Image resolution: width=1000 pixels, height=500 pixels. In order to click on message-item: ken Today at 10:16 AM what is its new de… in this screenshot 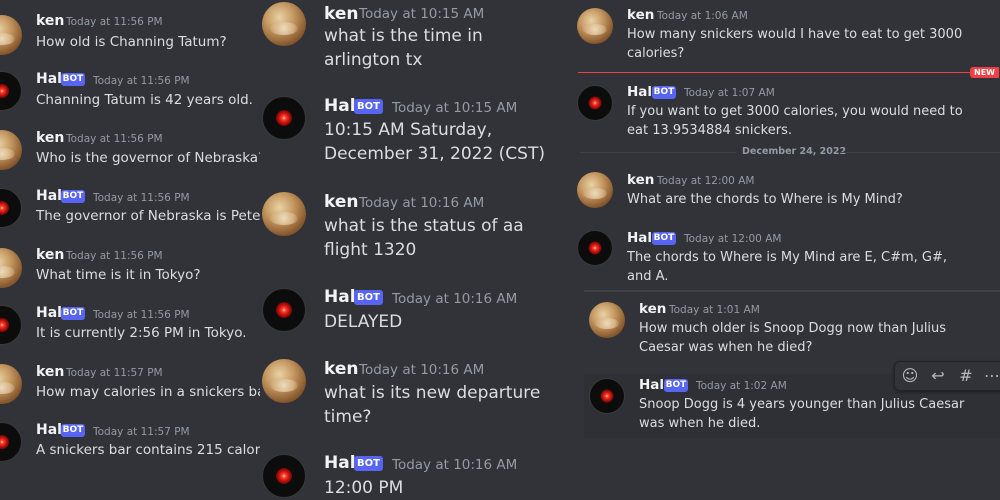, I will do `click(410, 397)`.